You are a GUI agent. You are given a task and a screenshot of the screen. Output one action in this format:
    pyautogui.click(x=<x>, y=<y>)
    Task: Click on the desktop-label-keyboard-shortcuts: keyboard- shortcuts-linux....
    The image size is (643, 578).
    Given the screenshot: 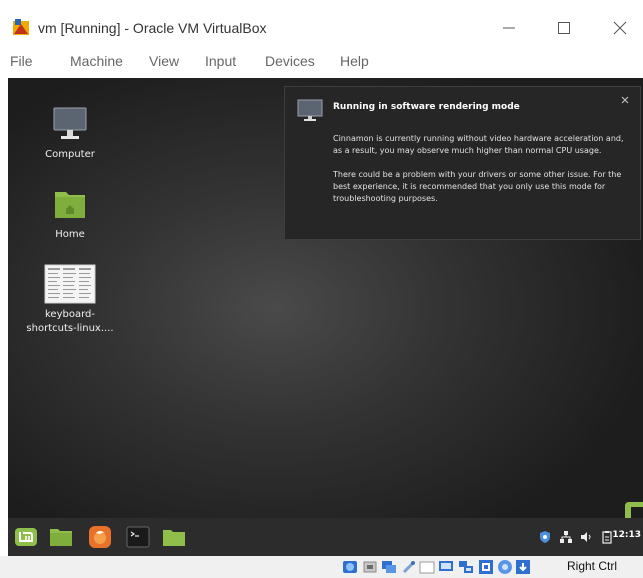 What is the action you would take?
    pyautogui.click(x=70, y=321)
    